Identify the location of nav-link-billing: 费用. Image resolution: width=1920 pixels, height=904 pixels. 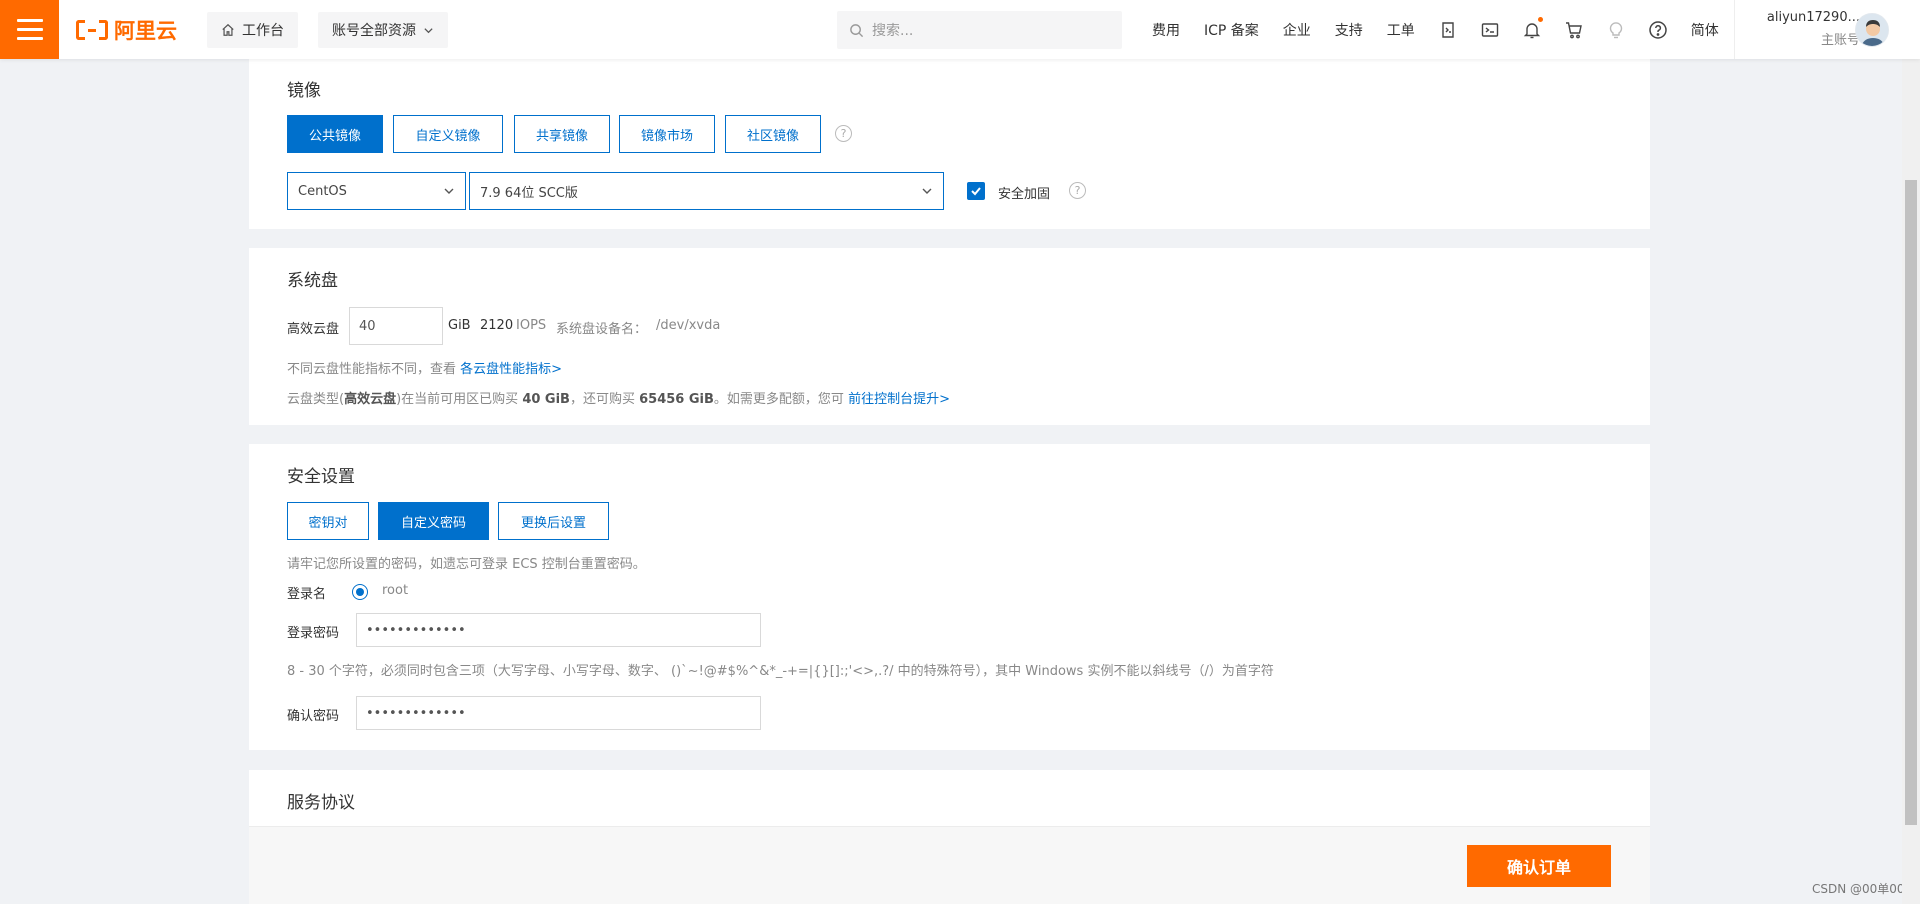
(1166, 30).